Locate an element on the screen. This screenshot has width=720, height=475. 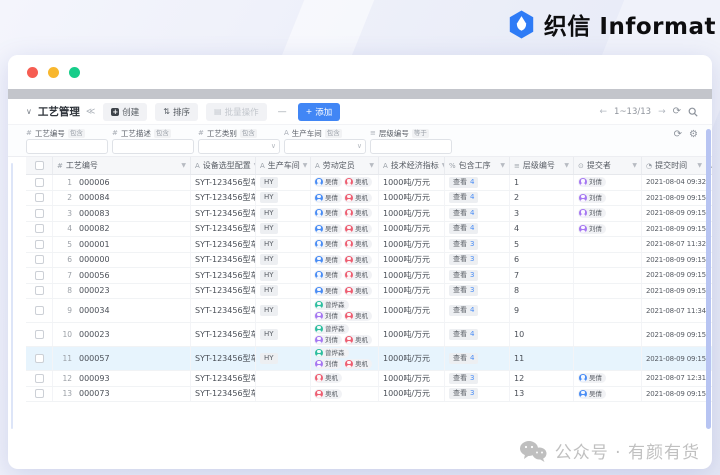
left-scroll-indicator is located at coordinates (12, 296).